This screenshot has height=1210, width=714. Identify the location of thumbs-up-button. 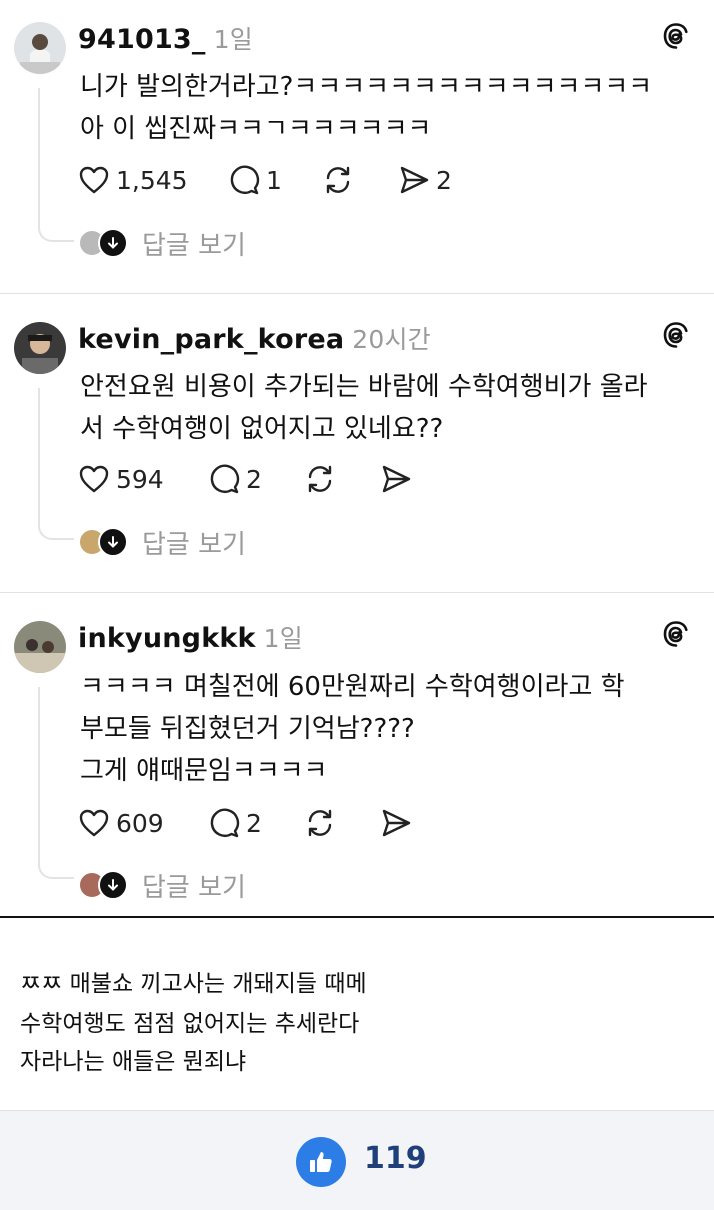
(321, 1162).